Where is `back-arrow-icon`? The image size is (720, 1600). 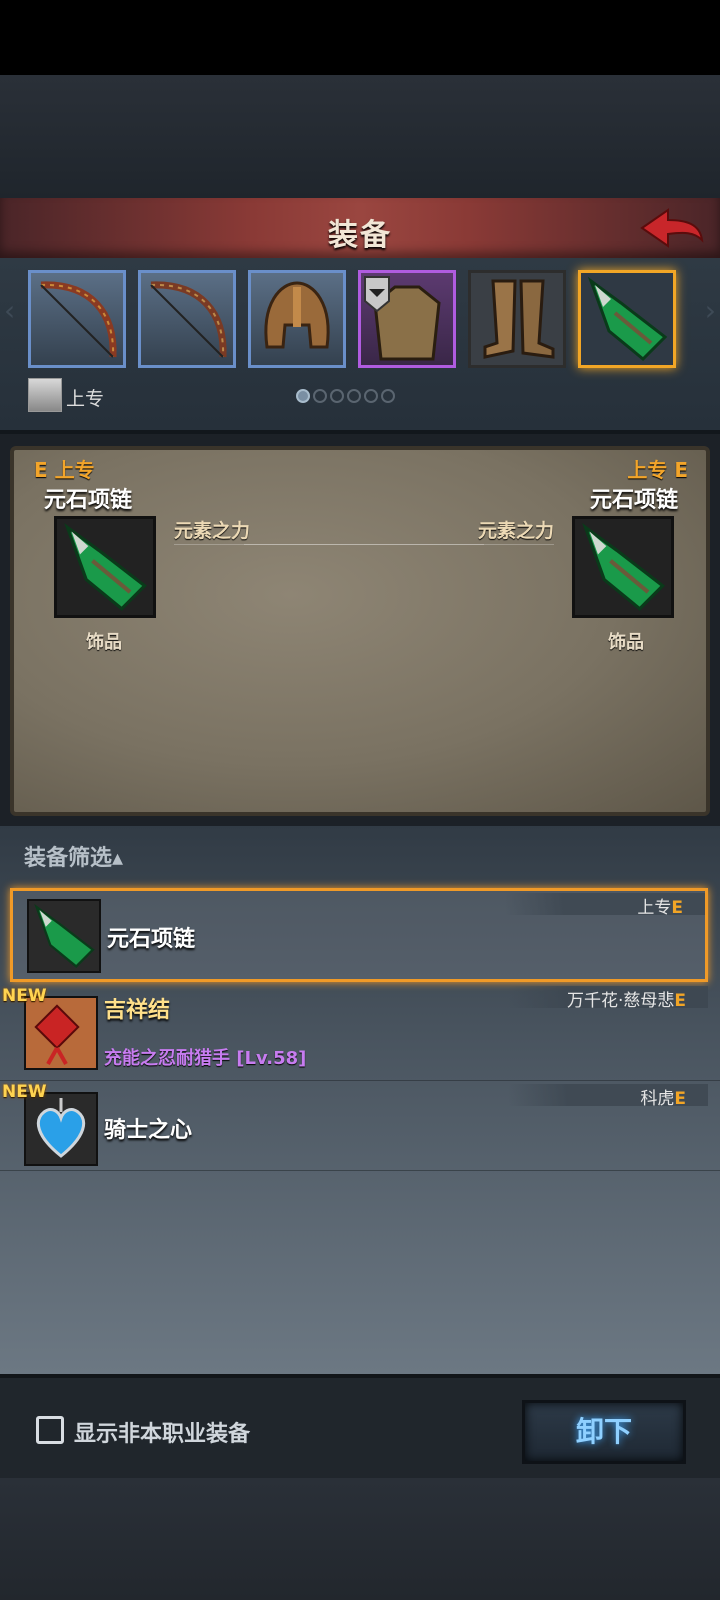
back-arrow-icon is located at coordinates (672, 228).